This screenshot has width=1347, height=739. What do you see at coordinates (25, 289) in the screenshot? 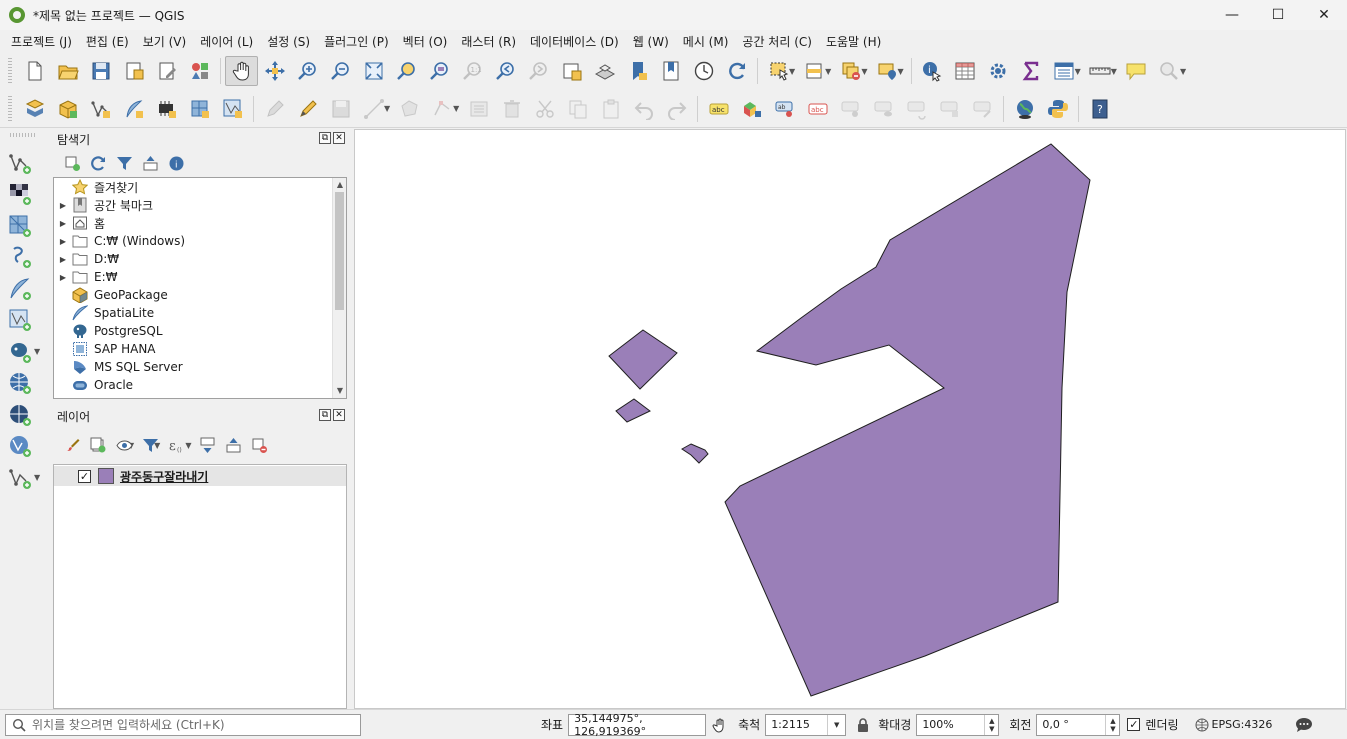
I see `add-spatialite-button` at bounding box center [25, 289].